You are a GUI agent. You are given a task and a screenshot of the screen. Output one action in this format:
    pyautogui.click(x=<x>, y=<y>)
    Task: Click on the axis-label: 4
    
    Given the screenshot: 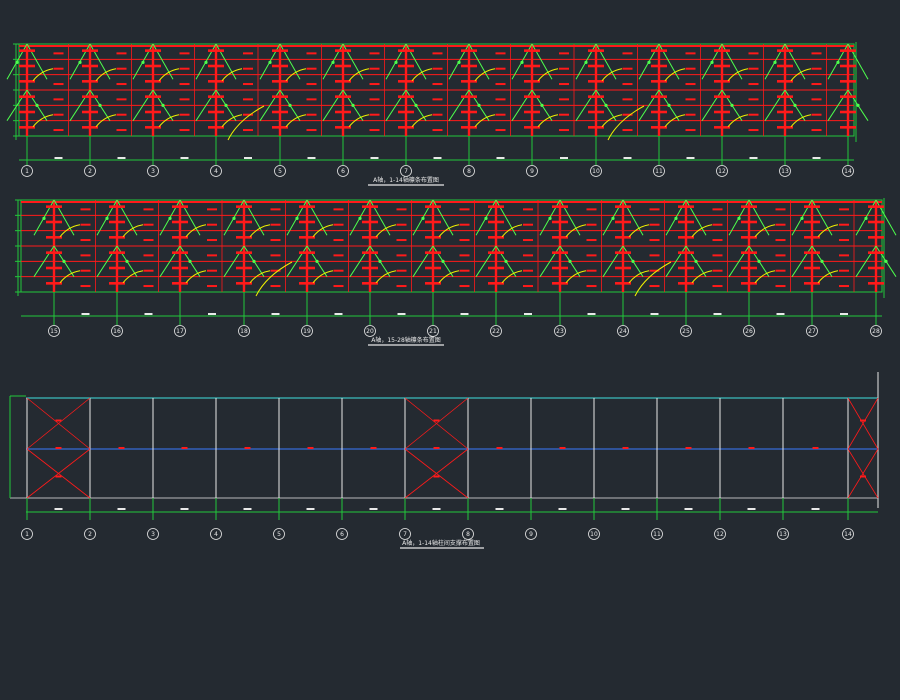 What is the action you would take?
    pyautogui.click(x=216, y=171)
    